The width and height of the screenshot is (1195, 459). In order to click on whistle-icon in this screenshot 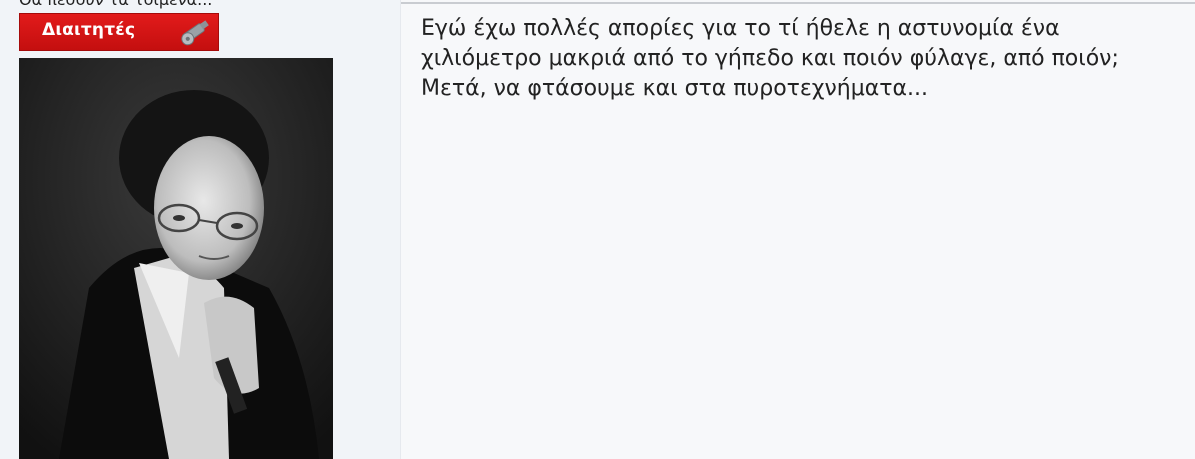, I will do `click(195, 33)`.